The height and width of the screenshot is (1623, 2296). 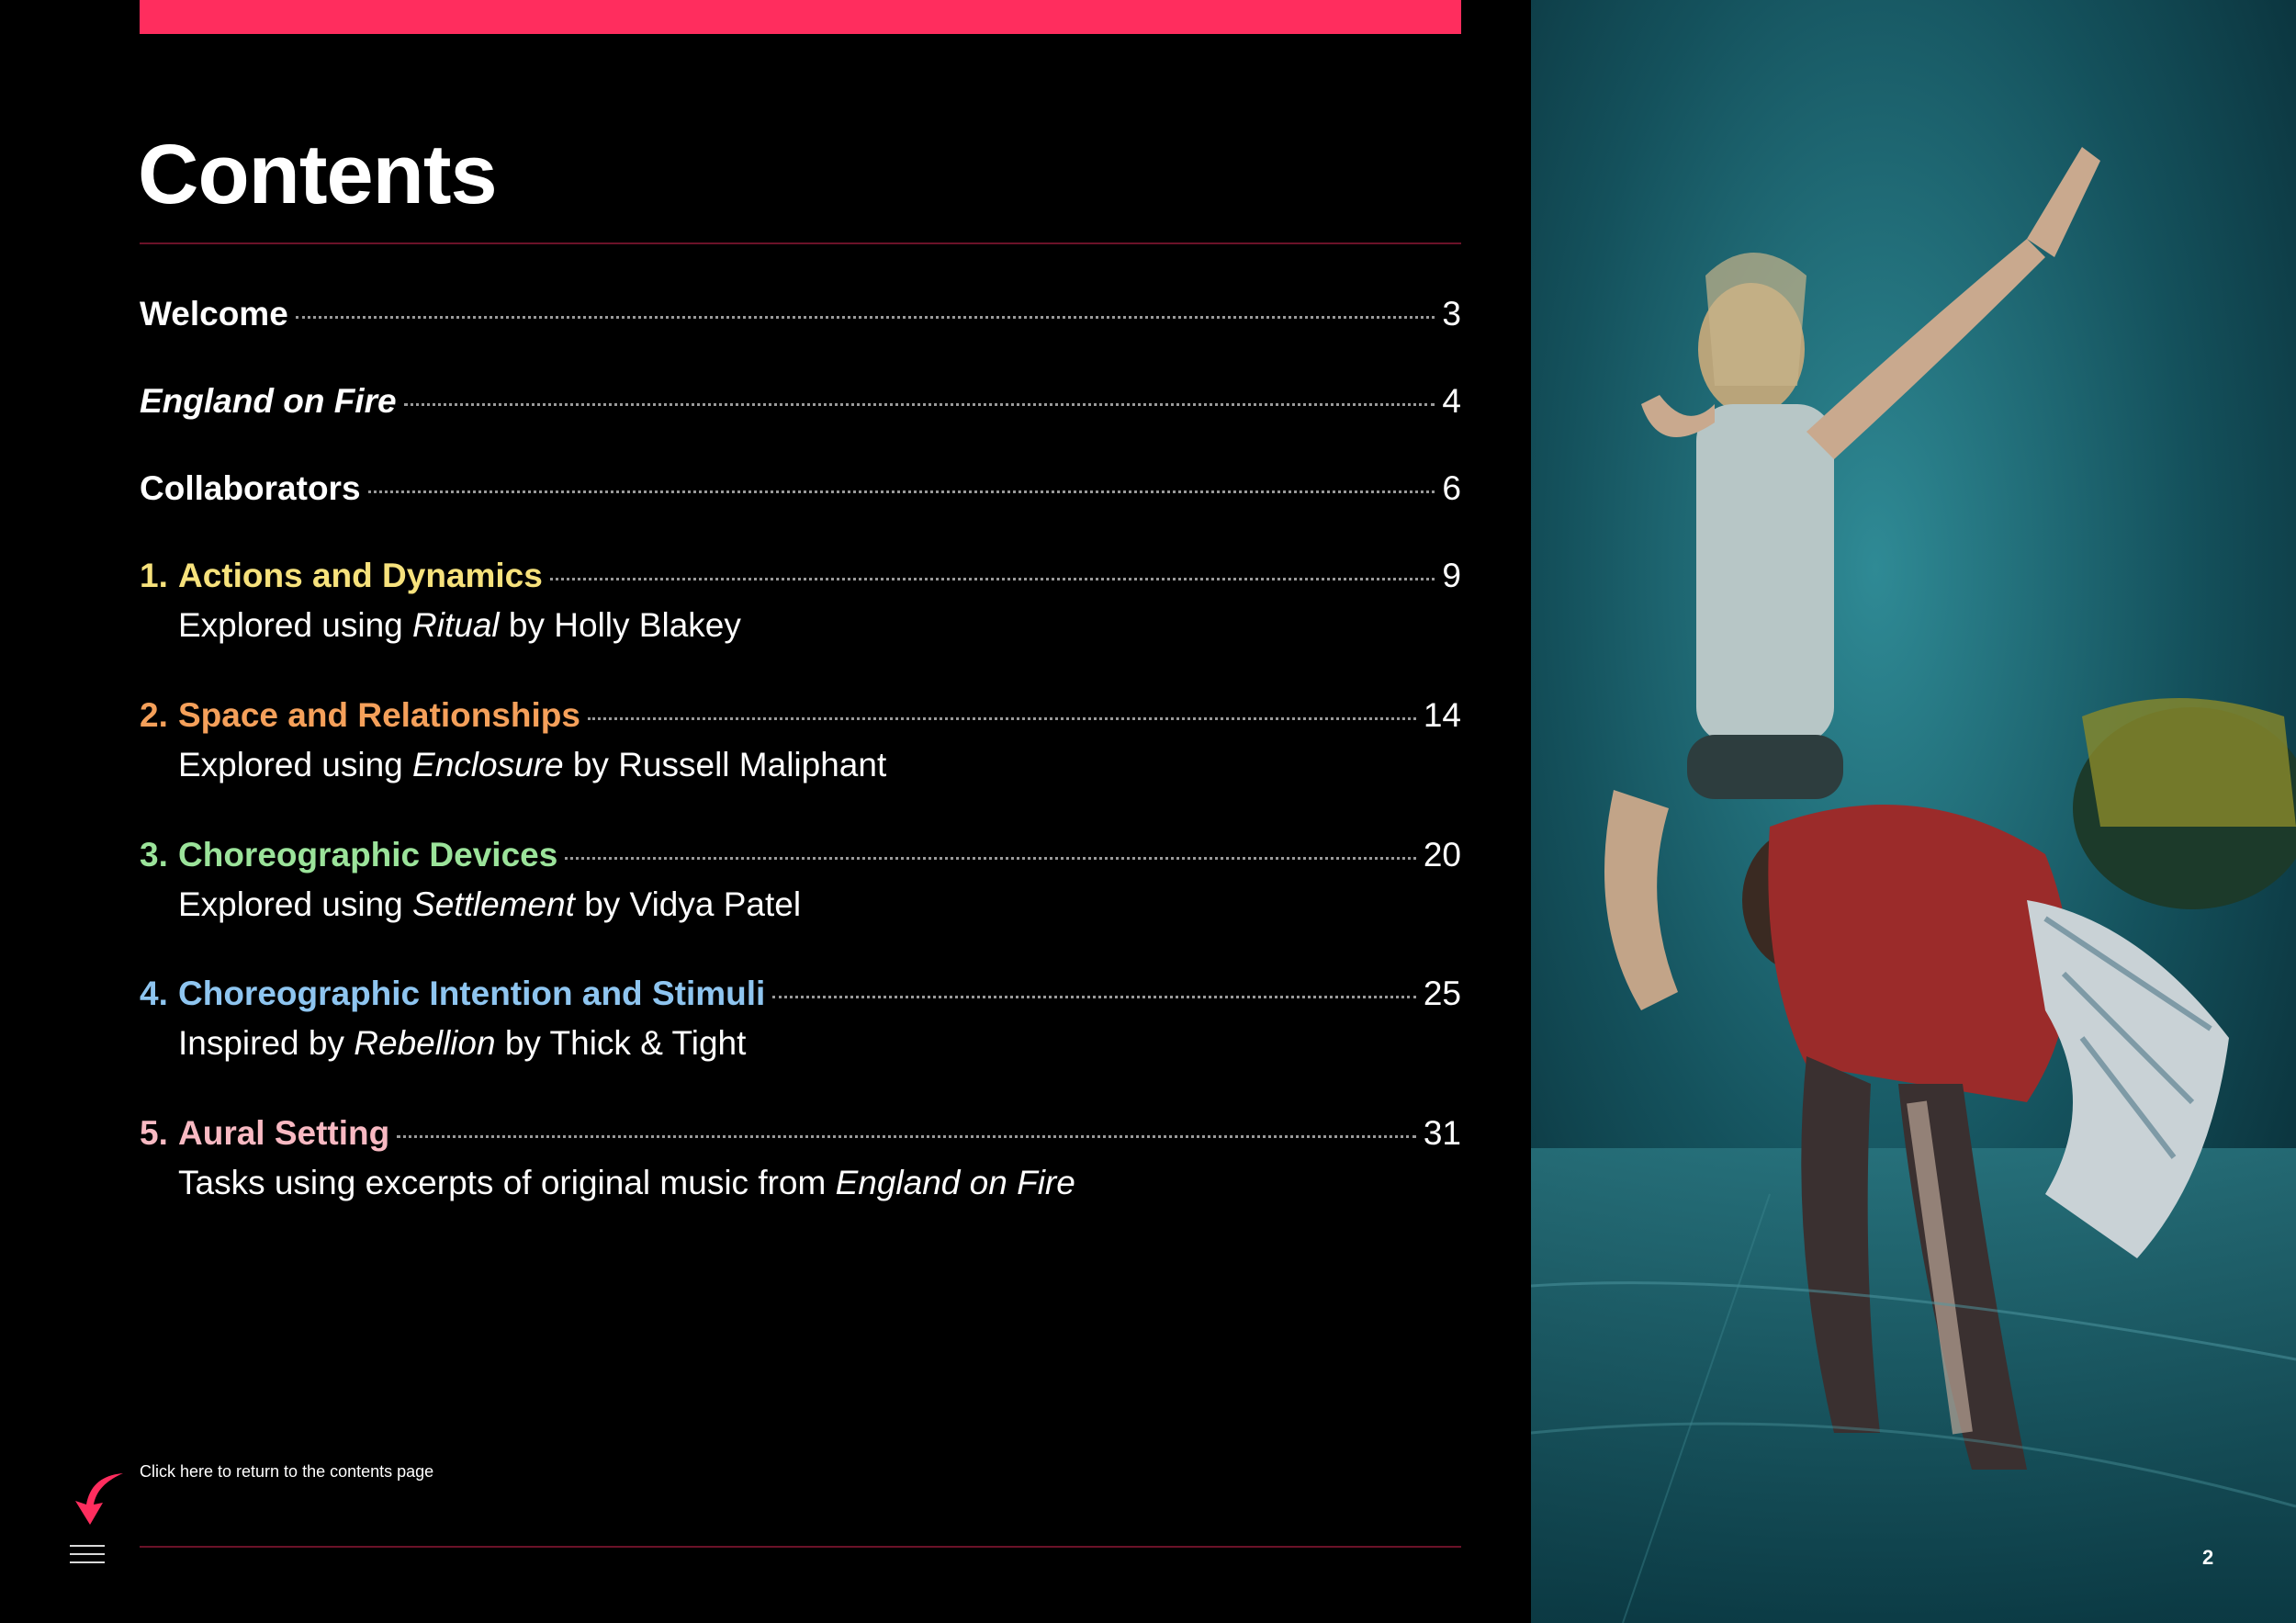 What do you see at coordinates (800, 1547) in the screenshot?
I see `footer-divider` at bounding box center [800, 1547].